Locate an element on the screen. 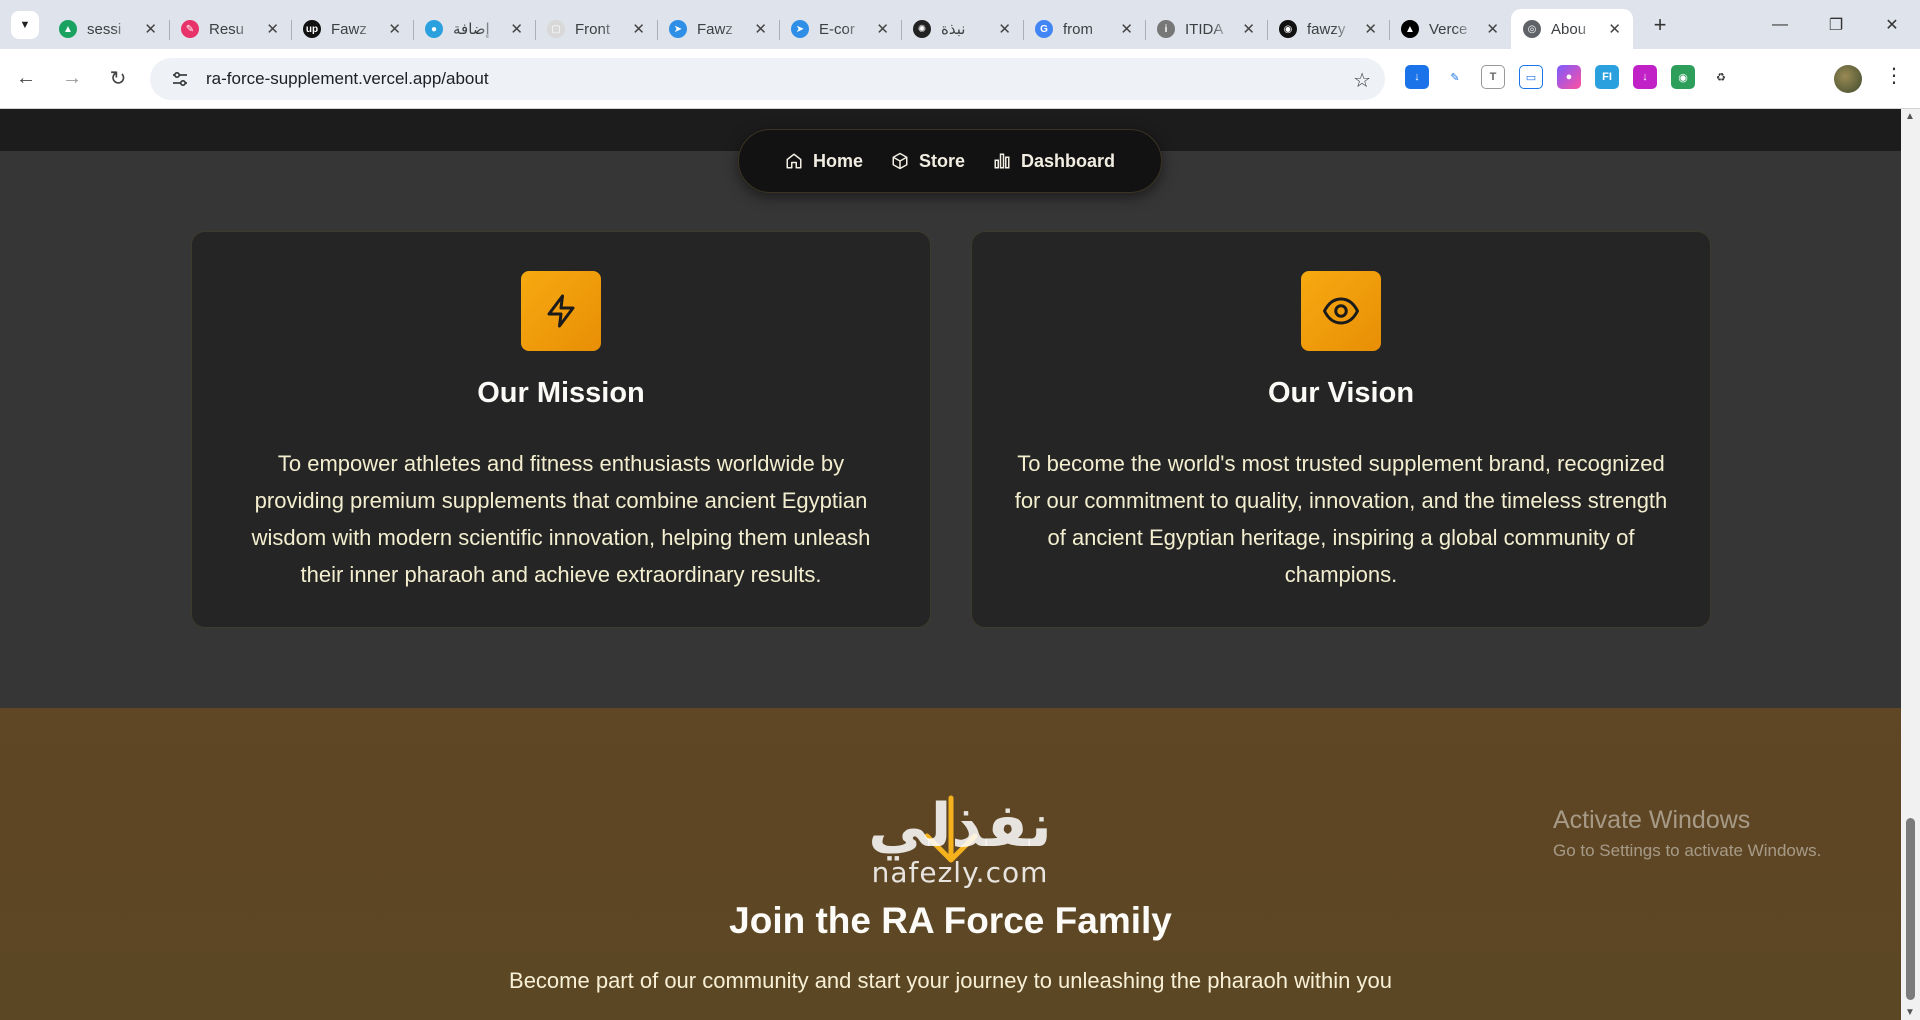  bar-chart-icon is located at coordinates (1002, 161).